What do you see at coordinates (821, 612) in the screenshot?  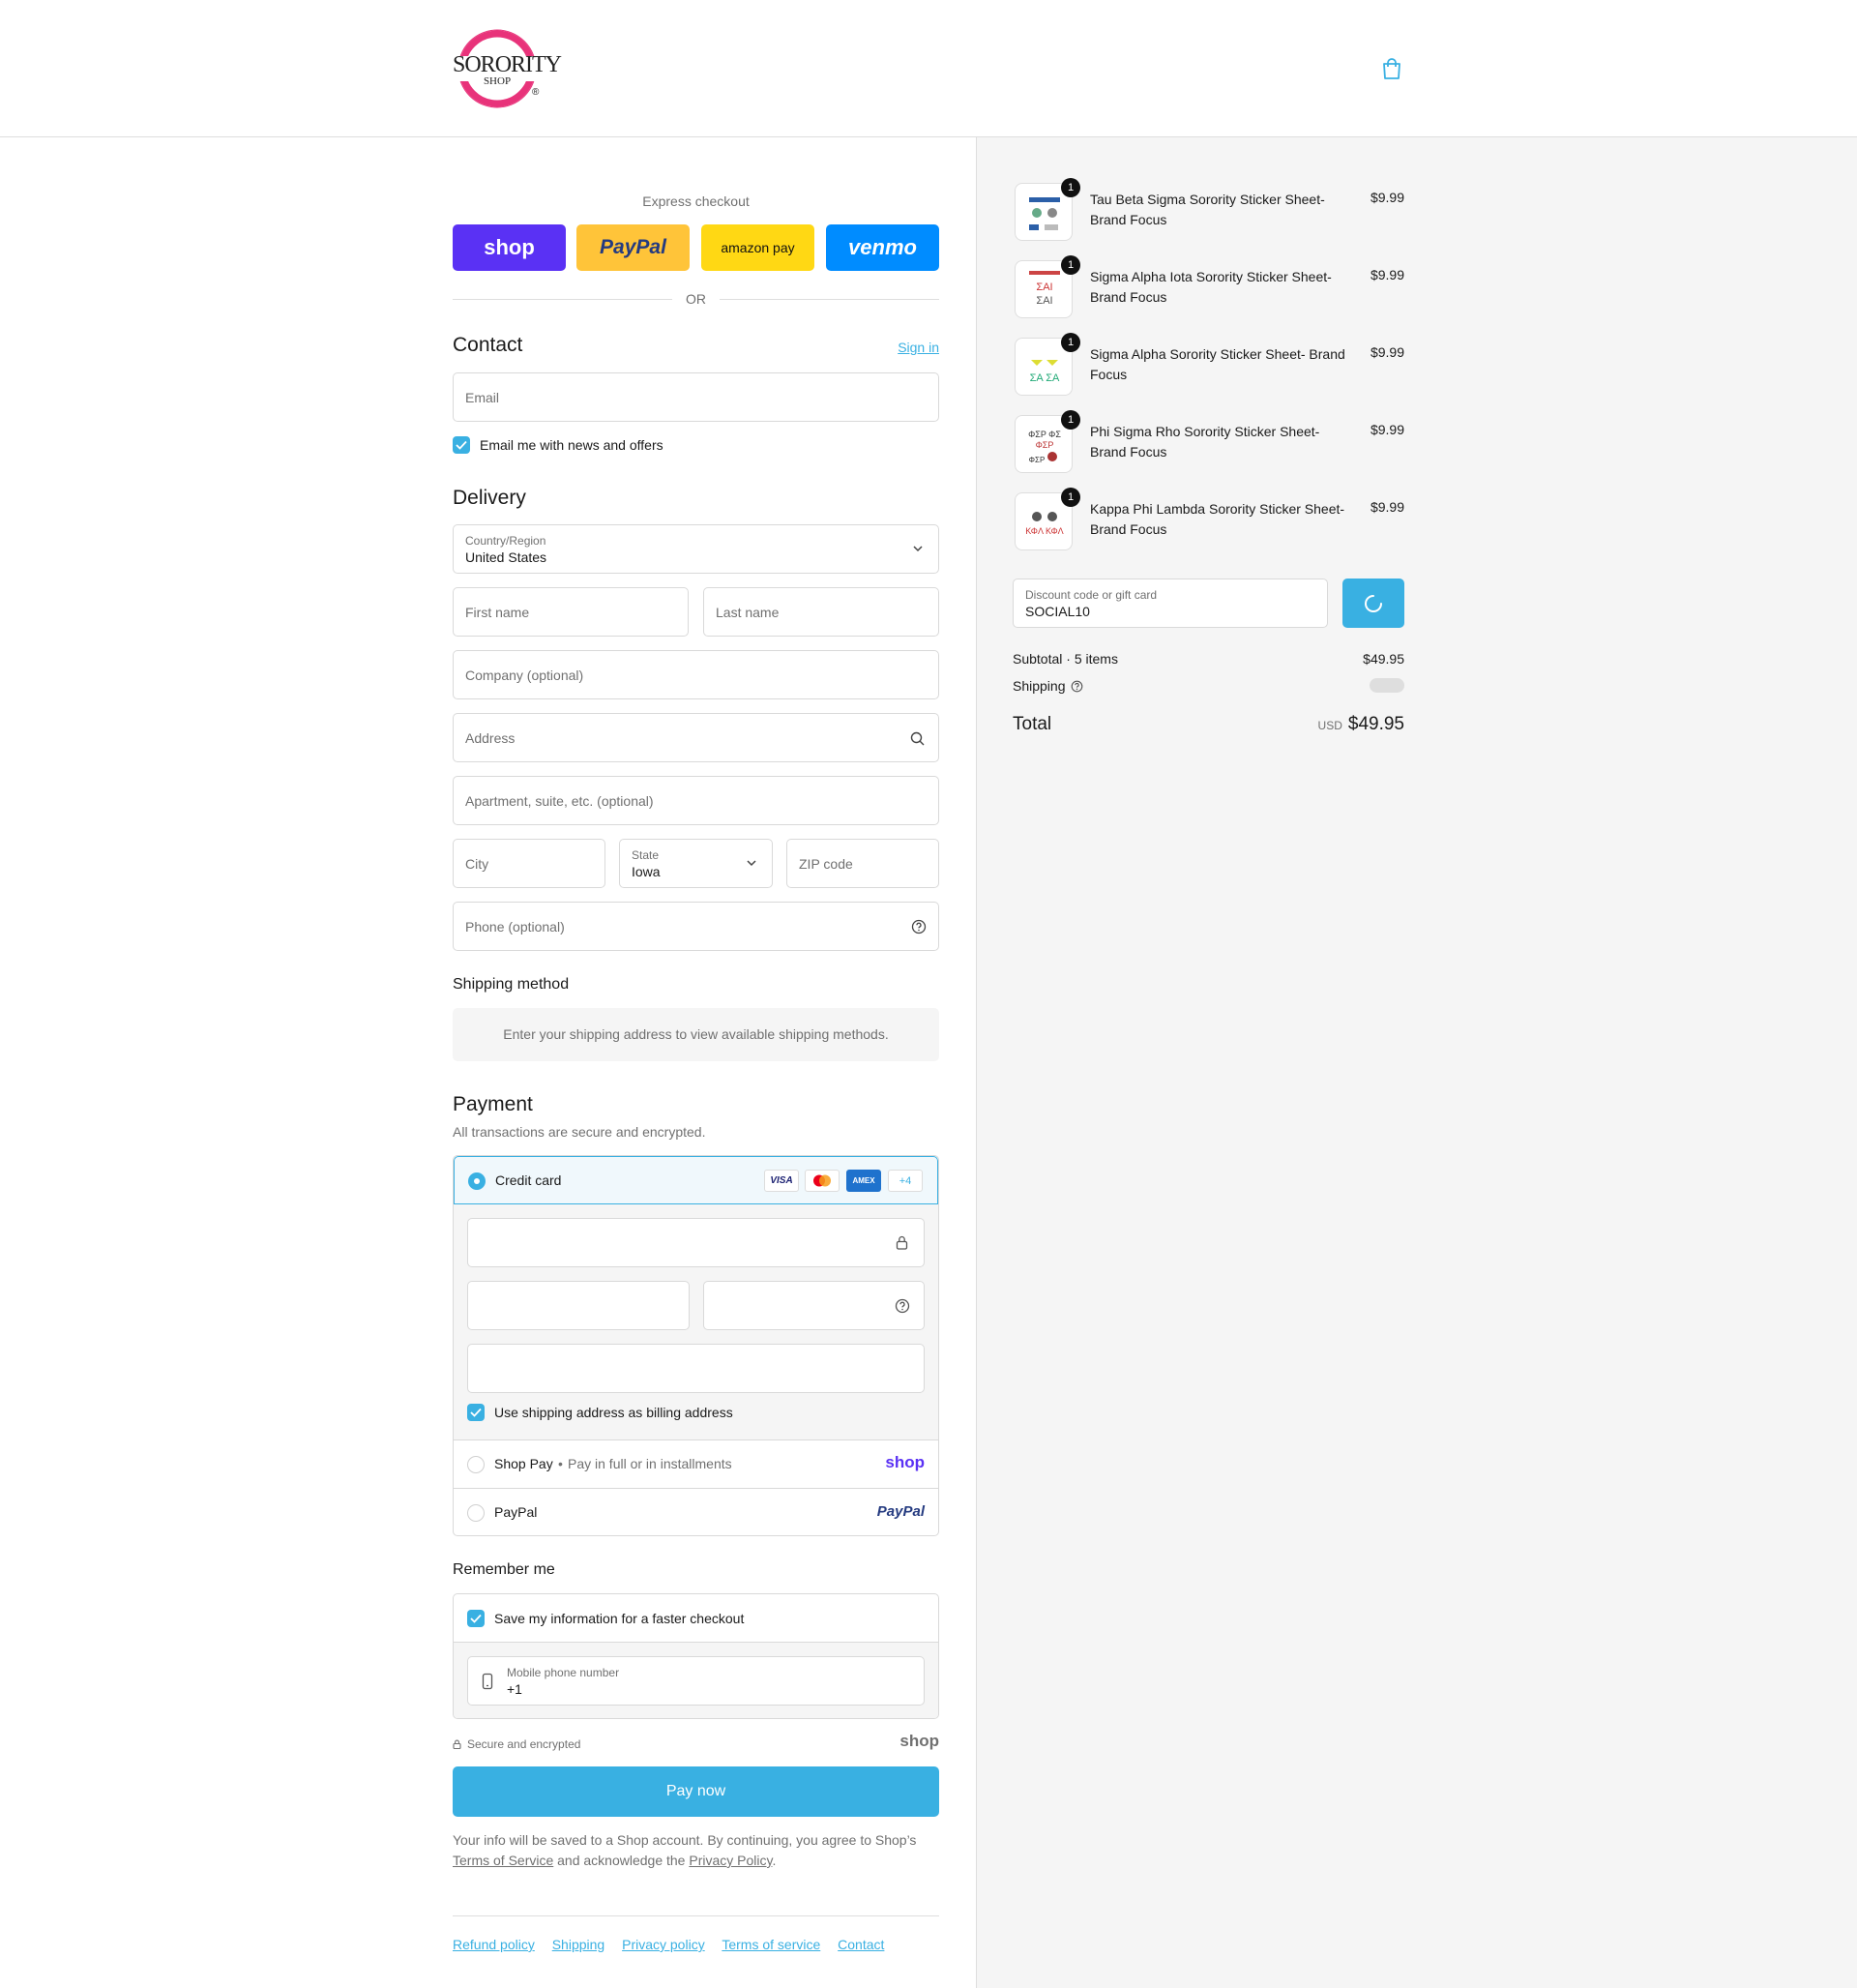 I see `last-name-field: Last name` at bounding box center [821, 612].